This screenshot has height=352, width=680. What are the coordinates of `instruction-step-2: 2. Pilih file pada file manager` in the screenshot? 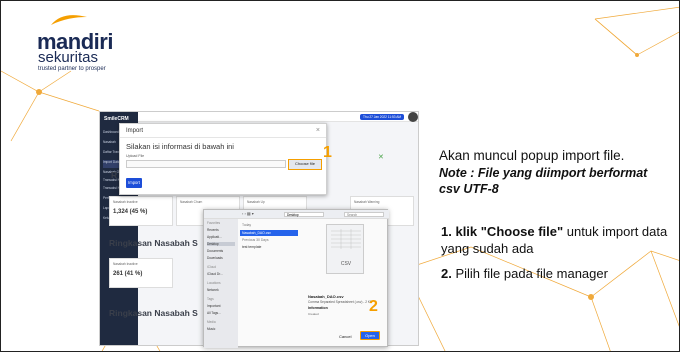 It's located at (556, 273).